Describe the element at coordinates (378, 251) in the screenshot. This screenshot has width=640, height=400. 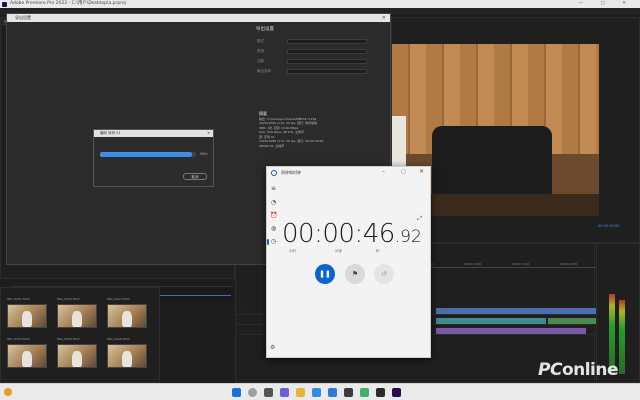
I see `unit-label-seconds: 秒` at that location.